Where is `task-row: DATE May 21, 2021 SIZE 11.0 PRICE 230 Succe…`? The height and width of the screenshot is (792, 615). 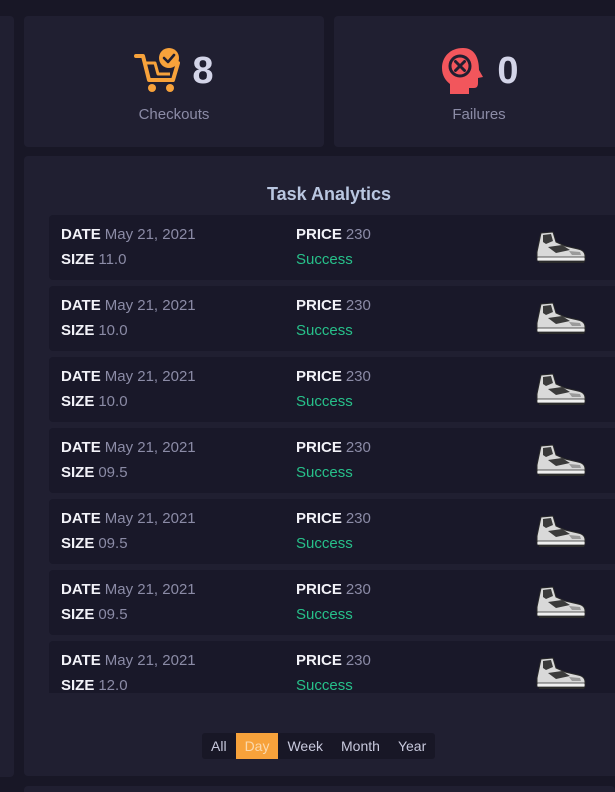
task-row: DATE May 21, 2021 SIZE 11.0 PRICE 230 Succe… is located at coordinates (332, 247).